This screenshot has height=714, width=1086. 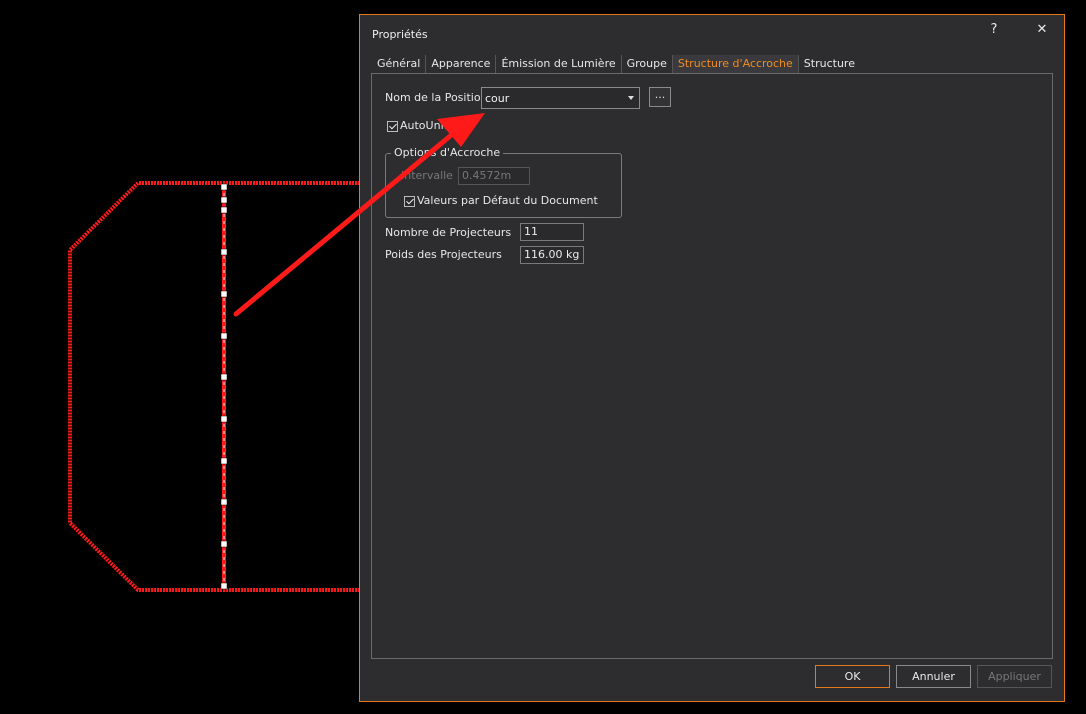 I want to click on apply-button: Appliquer, so click(x=1014, y=676).